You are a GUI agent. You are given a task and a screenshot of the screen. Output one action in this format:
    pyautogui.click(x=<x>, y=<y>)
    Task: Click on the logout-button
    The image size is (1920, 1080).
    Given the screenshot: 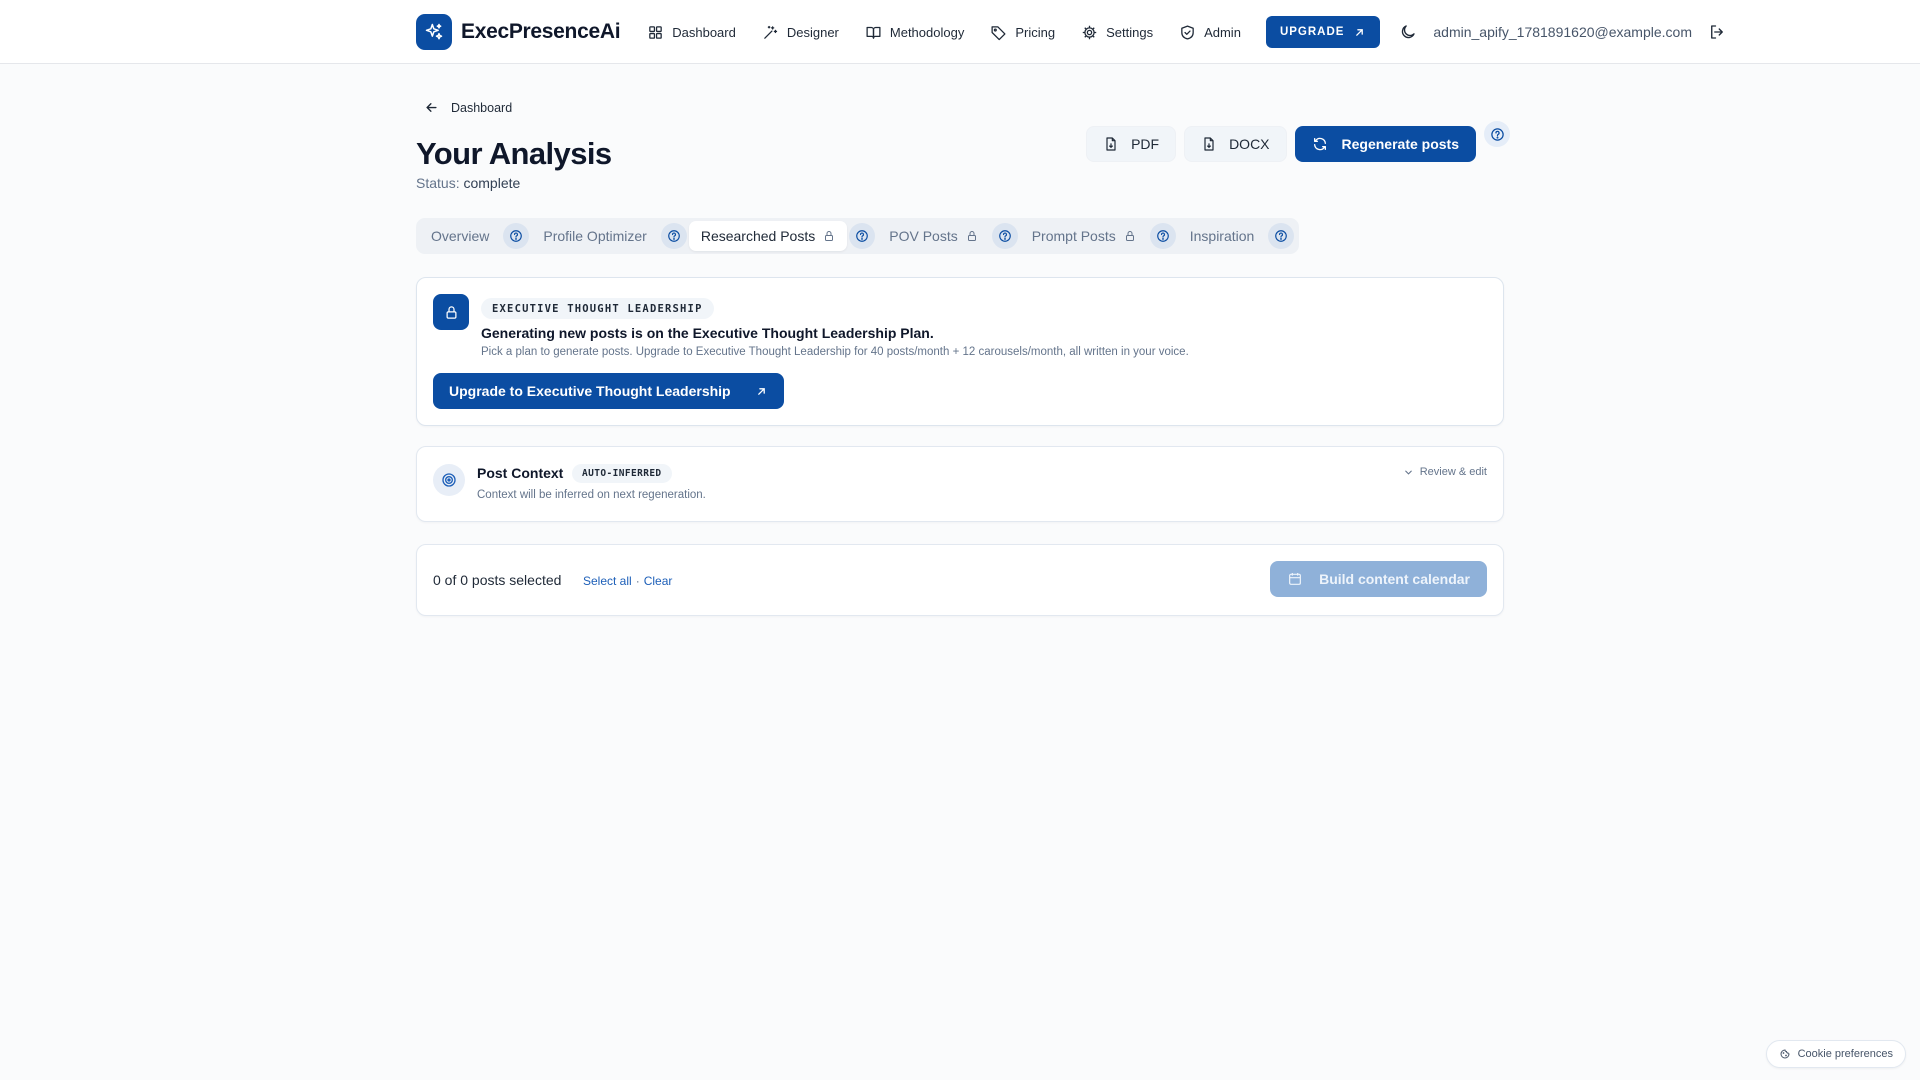 What is the action you would take?
    pyautogui.click(x=1717, y=32)
    